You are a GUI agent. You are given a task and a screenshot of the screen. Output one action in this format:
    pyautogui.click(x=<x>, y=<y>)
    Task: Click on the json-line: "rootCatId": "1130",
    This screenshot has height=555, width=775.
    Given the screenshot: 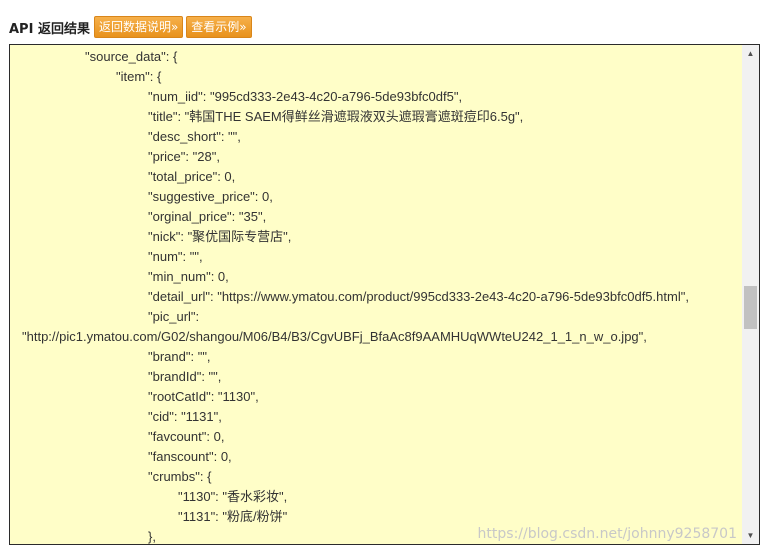 What is the action you would take?
    pyautogui.click(x=203, y=396)
    